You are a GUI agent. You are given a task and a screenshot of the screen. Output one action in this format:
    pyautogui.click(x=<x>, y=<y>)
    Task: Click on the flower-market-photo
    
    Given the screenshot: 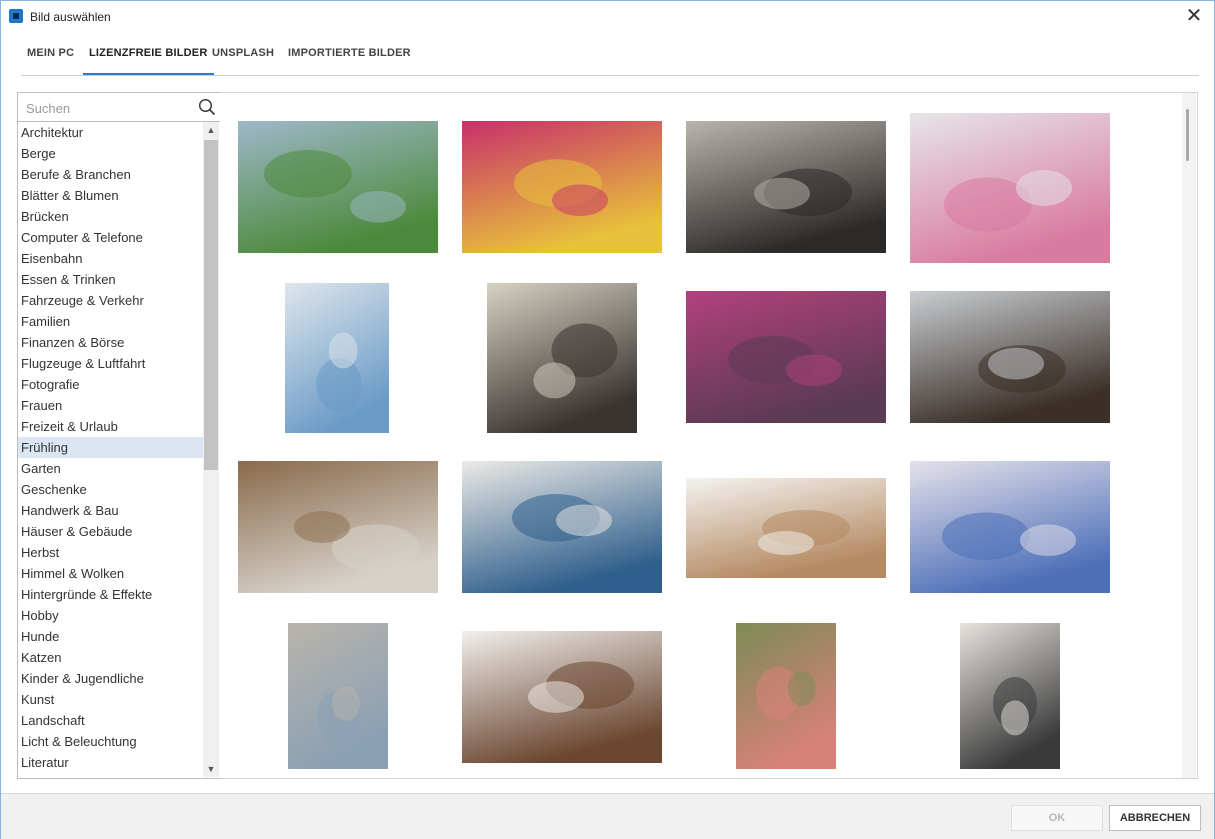 What is the action you would take?
    pyautogui.click(x=786, y=696)
    